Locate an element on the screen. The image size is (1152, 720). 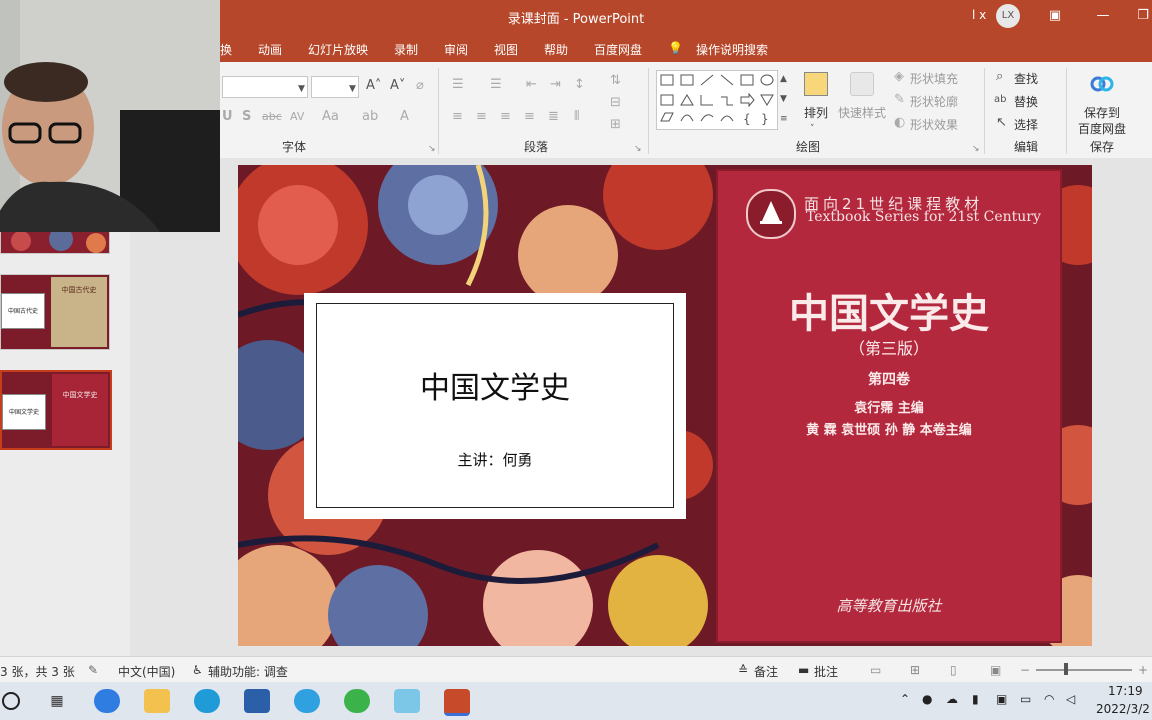
shadow-icon: S is located at coordinates (246, 117).